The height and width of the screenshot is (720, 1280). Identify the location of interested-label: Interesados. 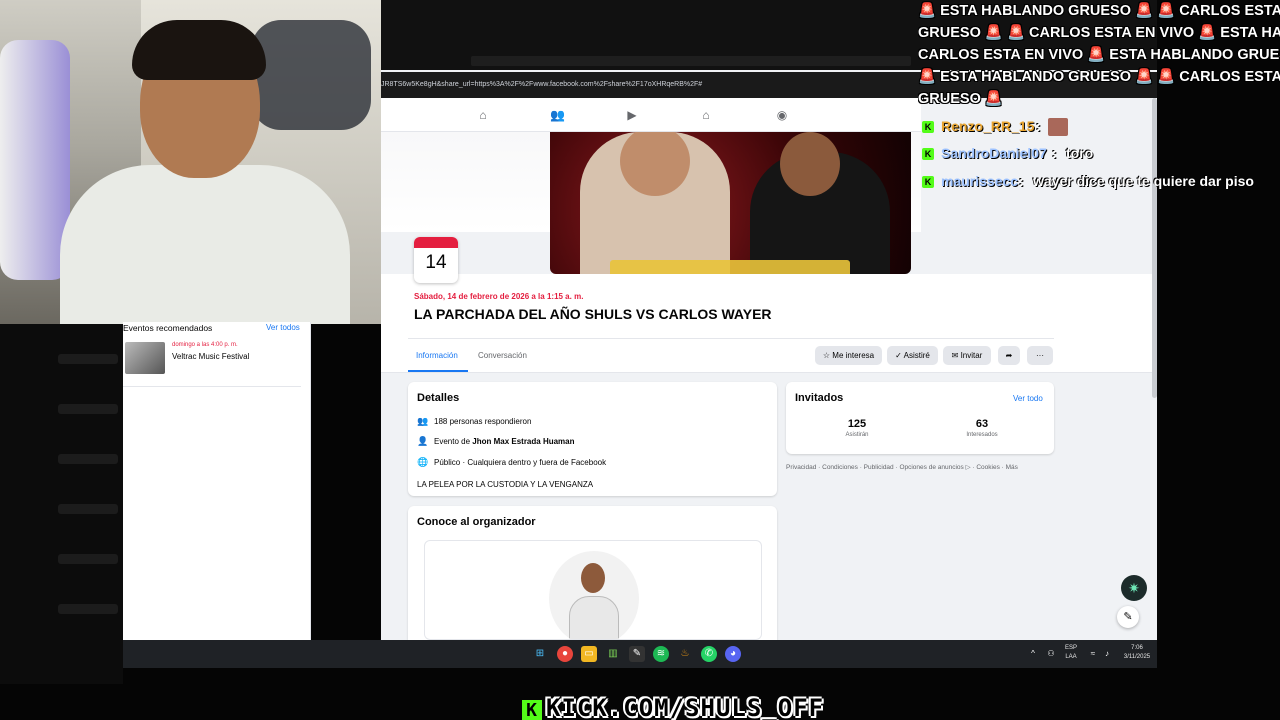
(982, 435).